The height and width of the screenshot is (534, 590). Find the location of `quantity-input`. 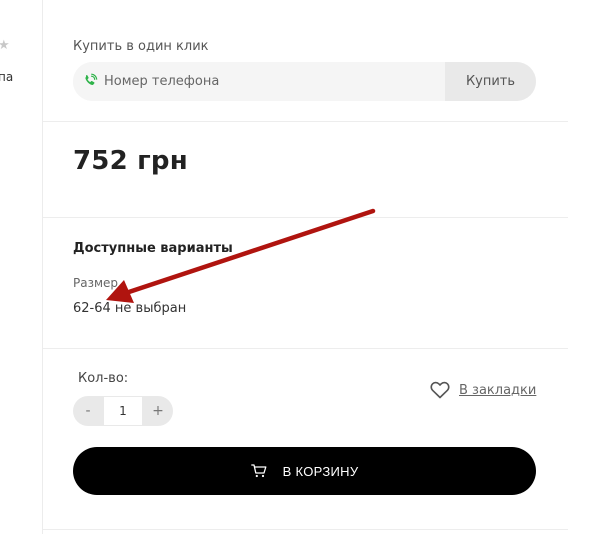

quantity-input is located at coordinates (123, 411).